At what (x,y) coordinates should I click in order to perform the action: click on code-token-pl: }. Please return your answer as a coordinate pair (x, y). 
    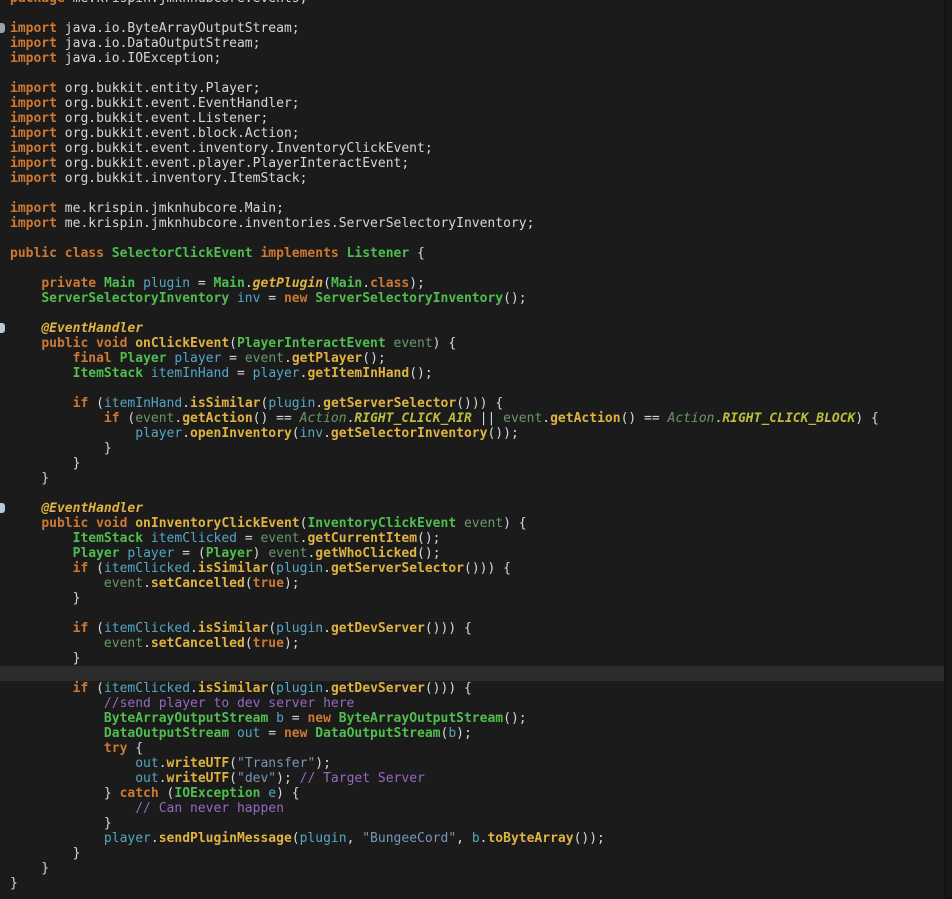
    Looking at the image, I should click on (29, 478).